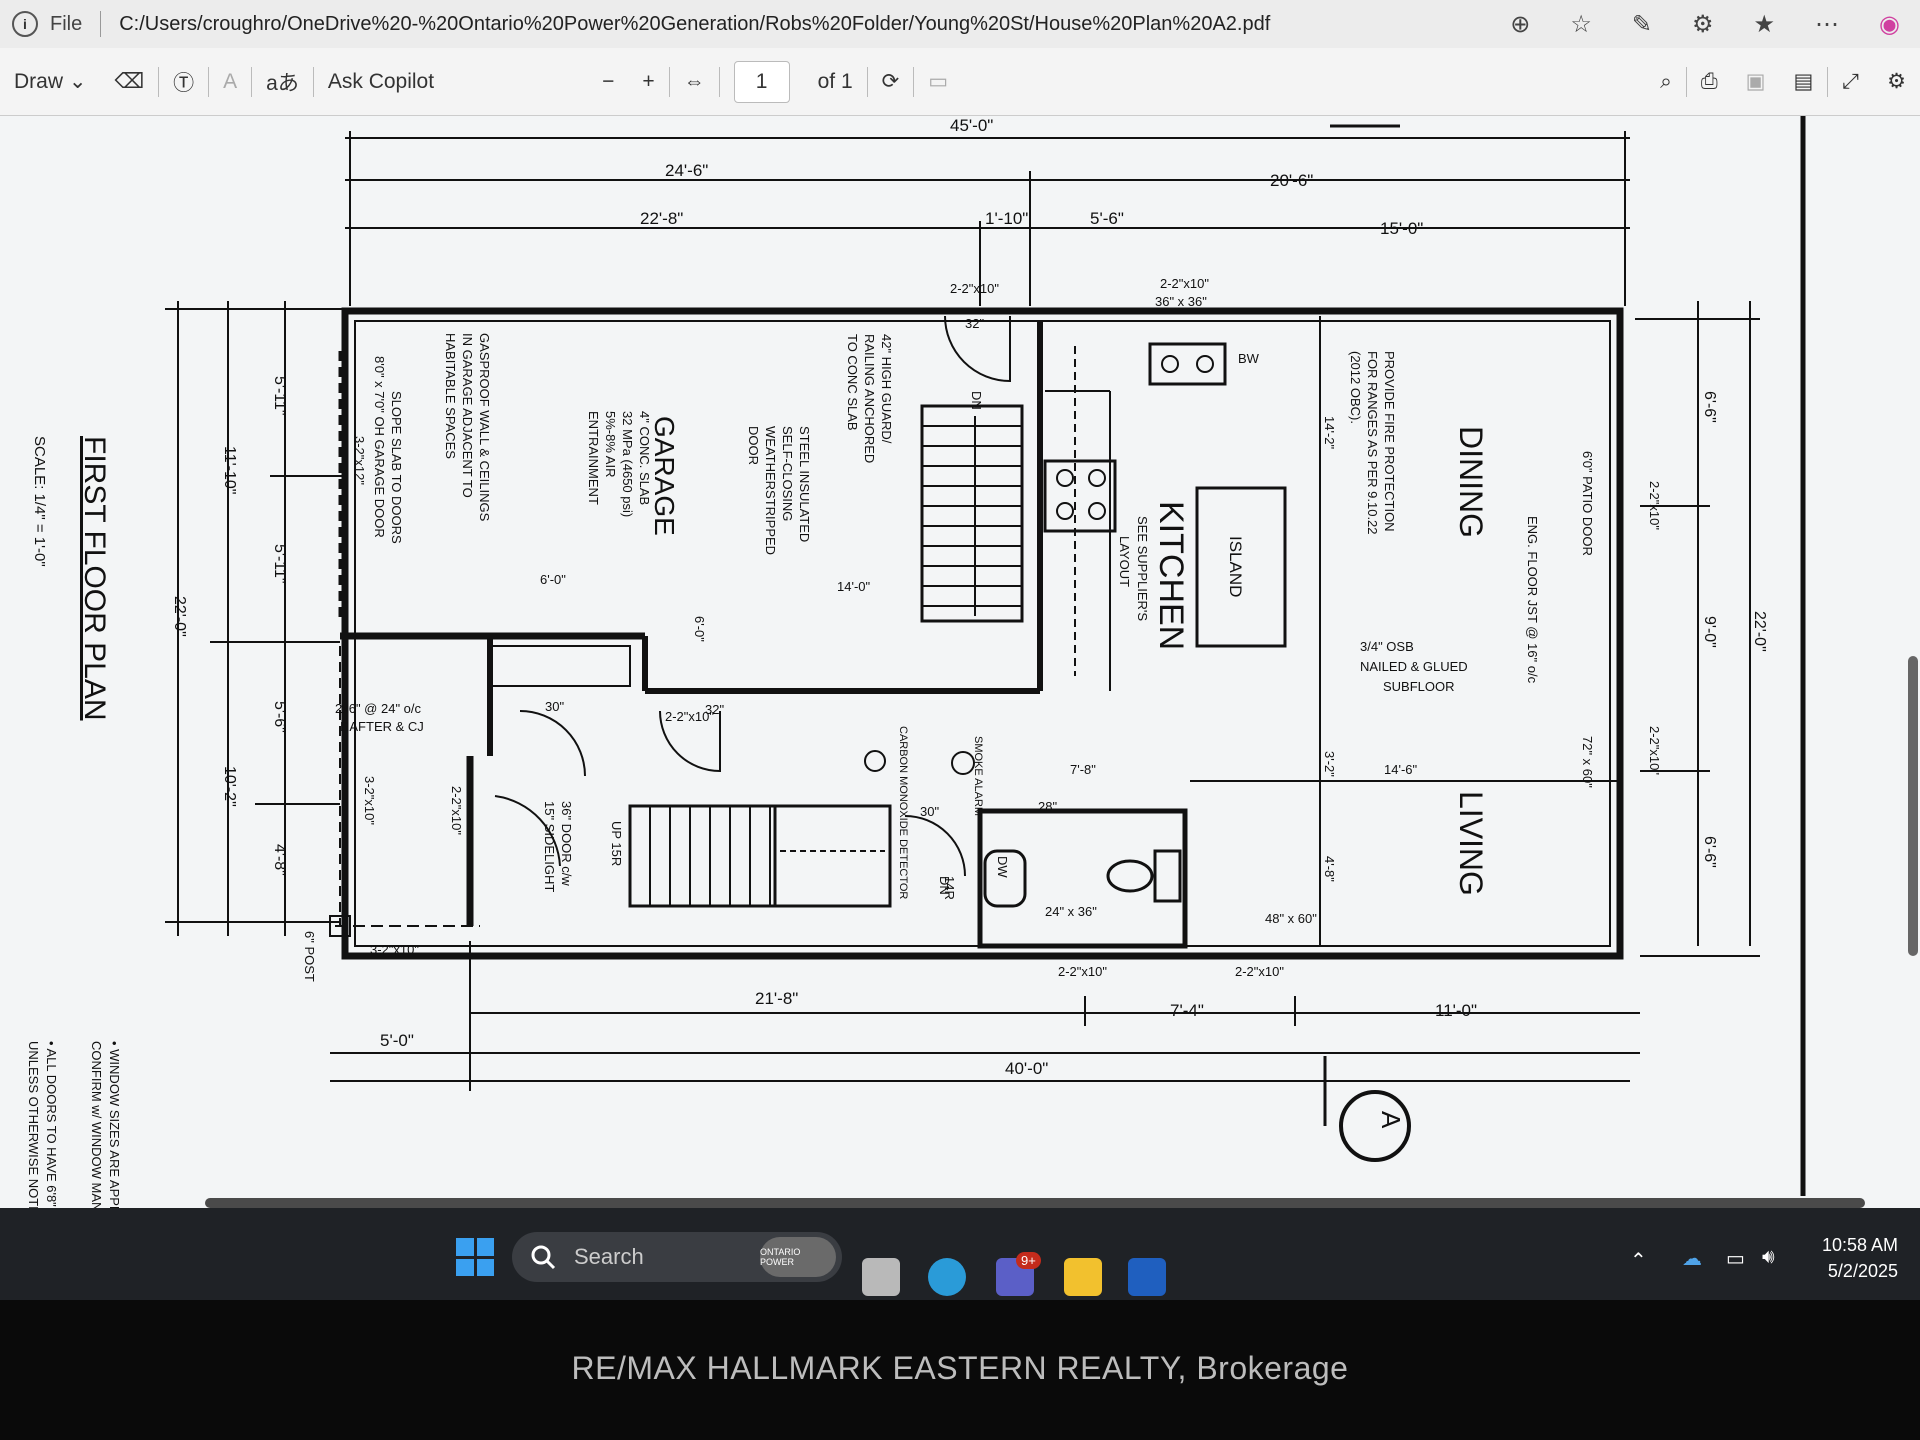 Image resolution: width=1920 pixels, height=1440 pixels. What do you see at coordinates (50, 81) in the screenshot?
I see `draw-button: Draw ⌄` at bounding box center [50, 81].